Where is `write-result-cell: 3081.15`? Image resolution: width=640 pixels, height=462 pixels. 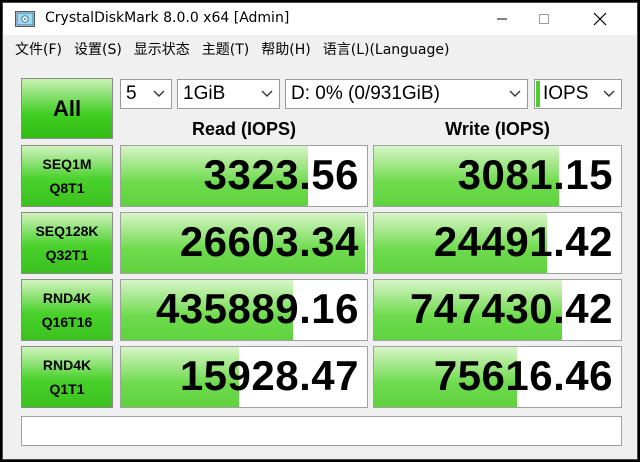 write-result-cell: 3081.15 is located at coordinates (497, 176).